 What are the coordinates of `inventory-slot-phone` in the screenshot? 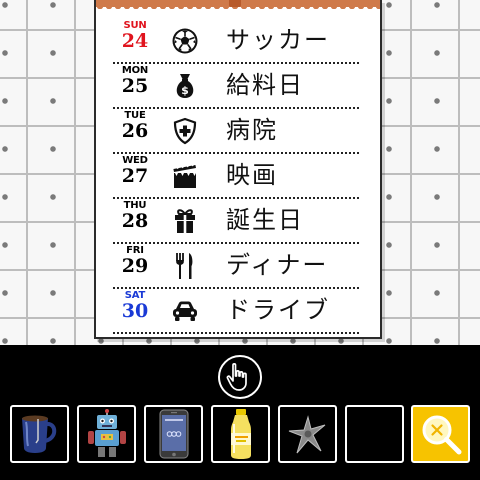 It's located at (173, 434).